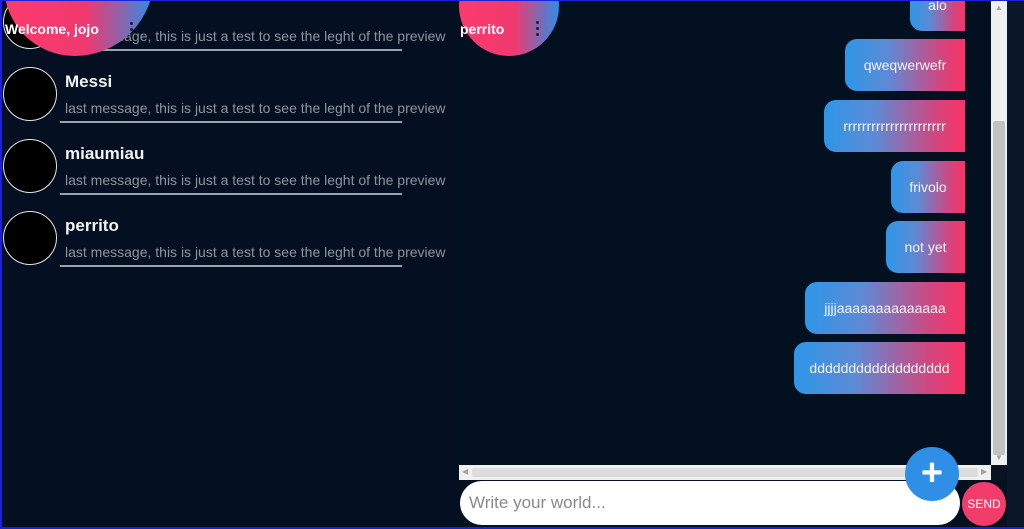 This screenshot has width=1024, height=529. I want to click on message-bubble: alo, so click(937, 16).